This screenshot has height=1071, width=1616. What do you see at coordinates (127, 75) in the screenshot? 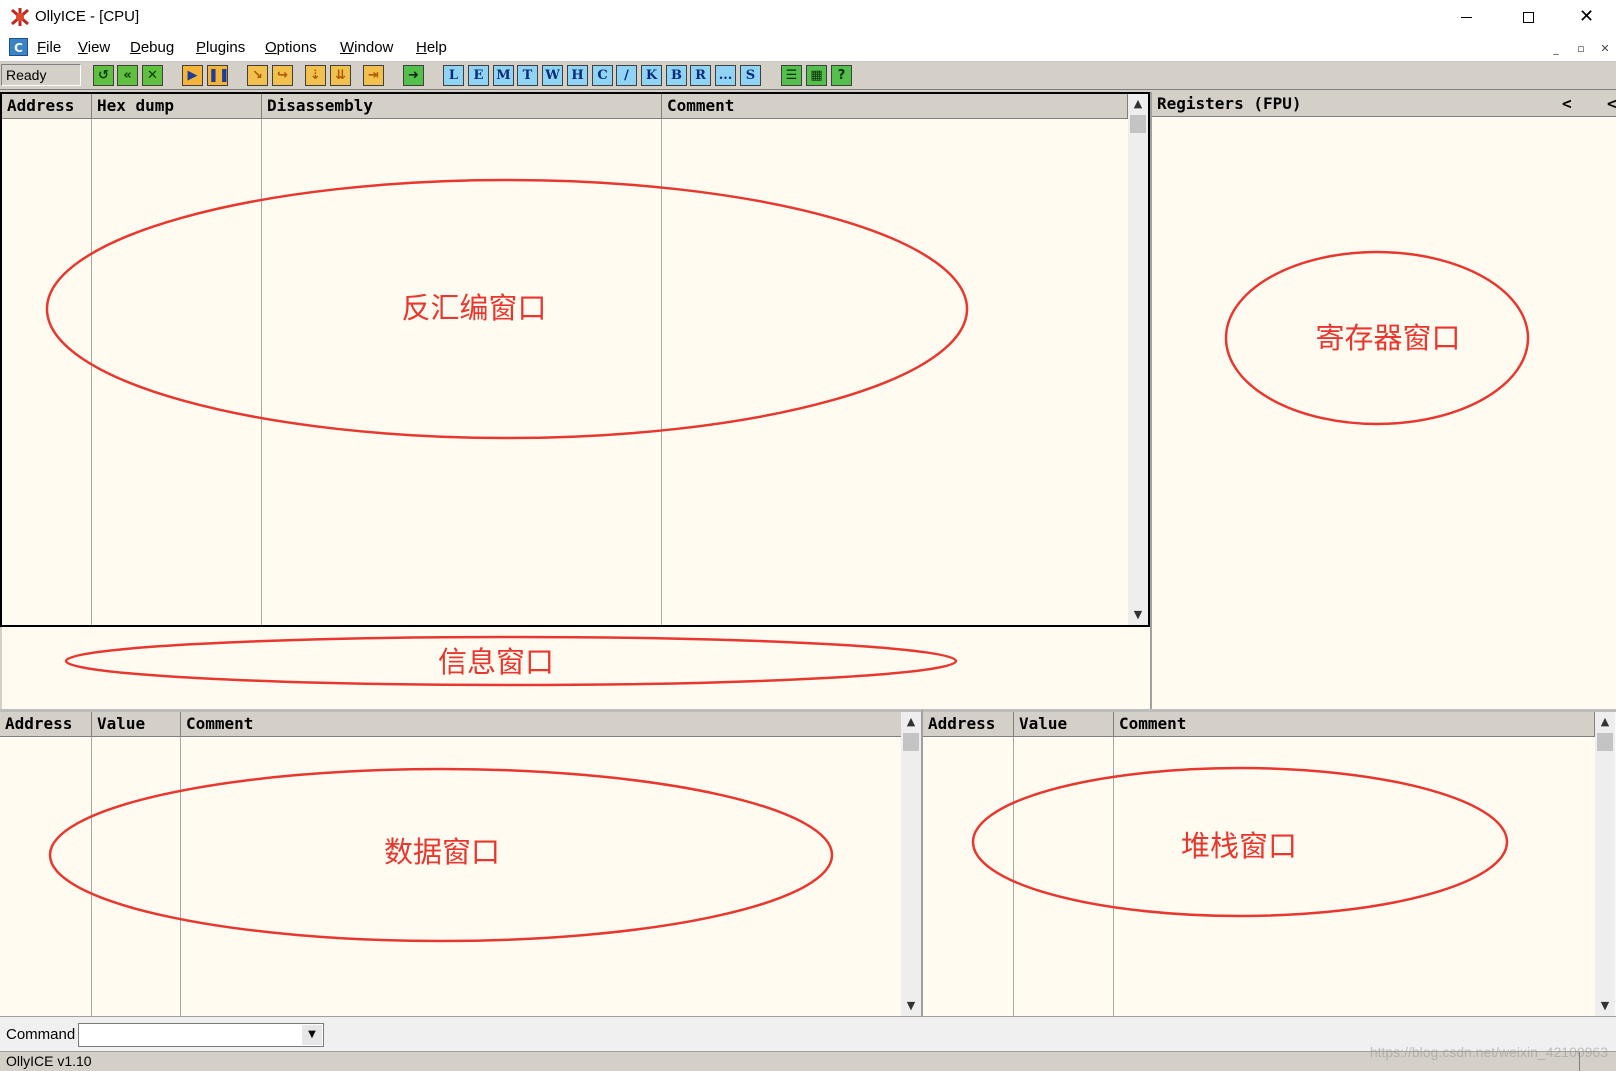
I see `restart-icon: «` at bounding box center [127, 75].